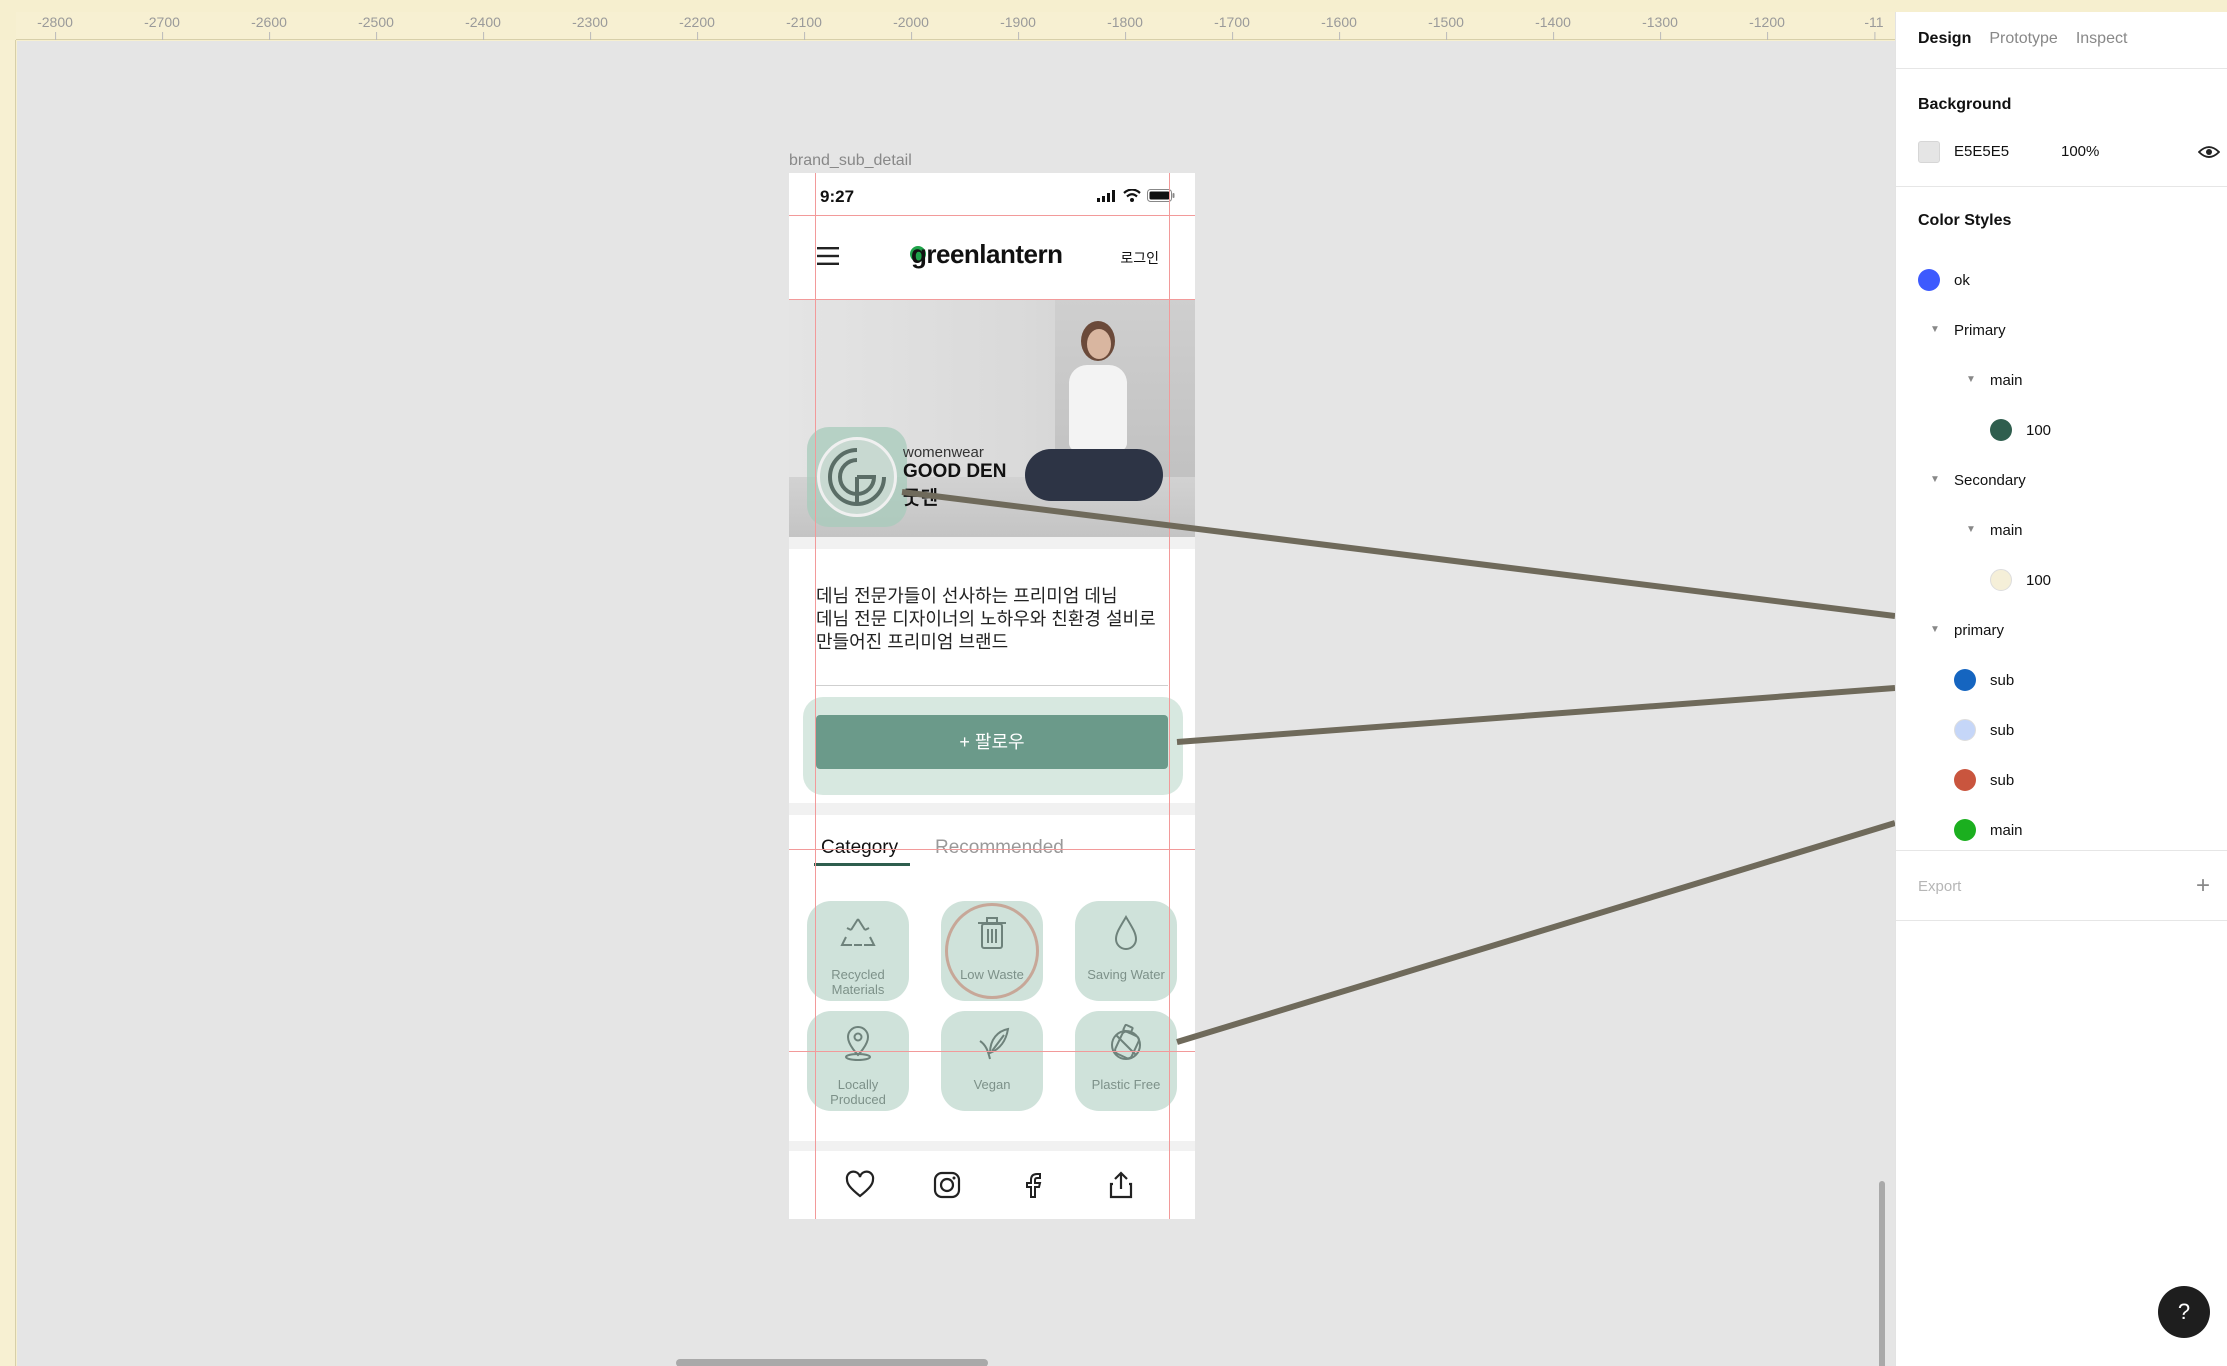  Describe the element at coordinates (1446, 27) in the screenshot. I see `ruler-tick: -1500` at that location.